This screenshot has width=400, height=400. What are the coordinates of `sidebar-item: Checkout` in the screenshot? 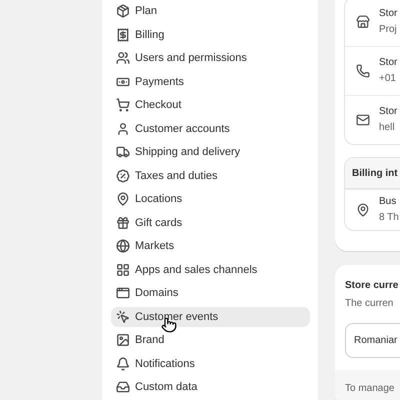 It's located at (210, 105).